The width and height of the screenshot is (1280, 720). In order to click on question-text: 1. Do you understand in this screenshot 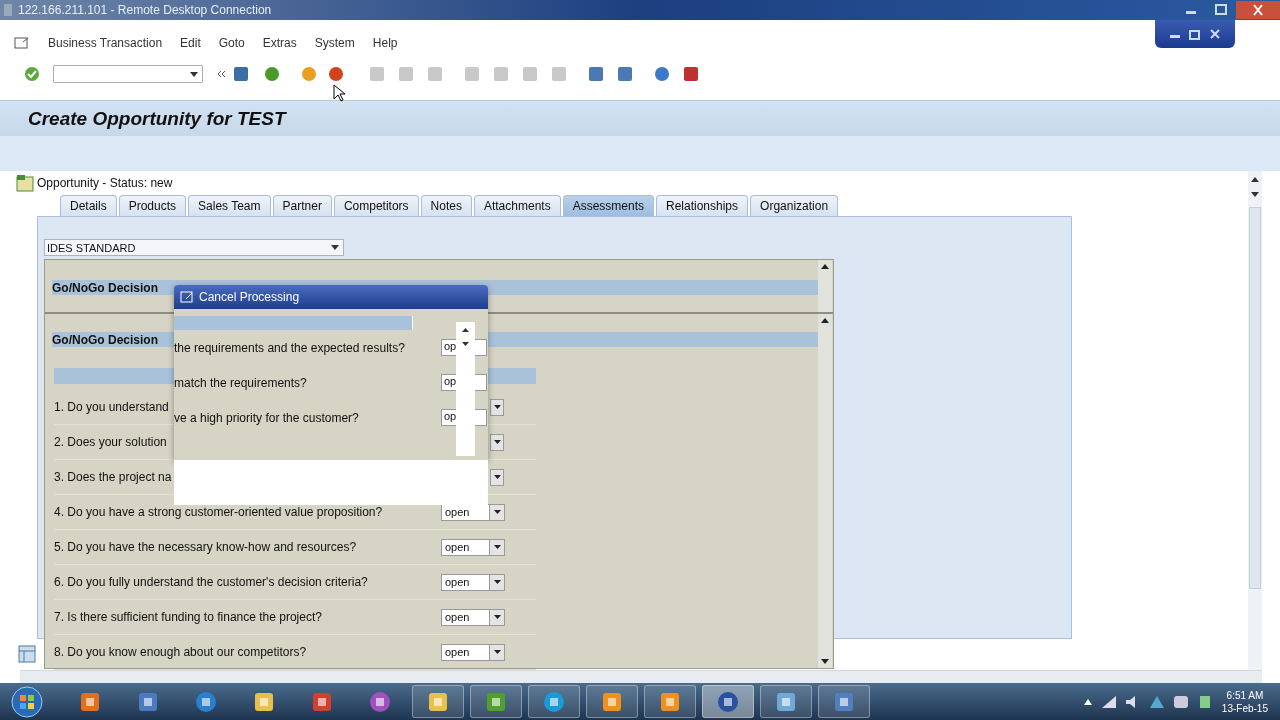, I will do `click(112, 407)`.